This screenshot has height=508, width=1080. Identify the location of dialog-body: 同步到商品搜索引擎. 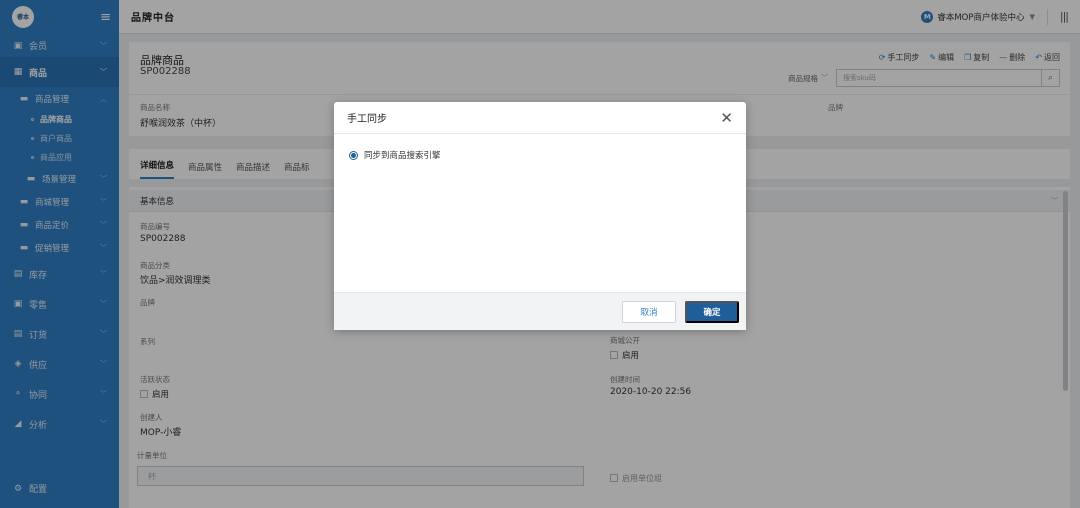
(540, 213).